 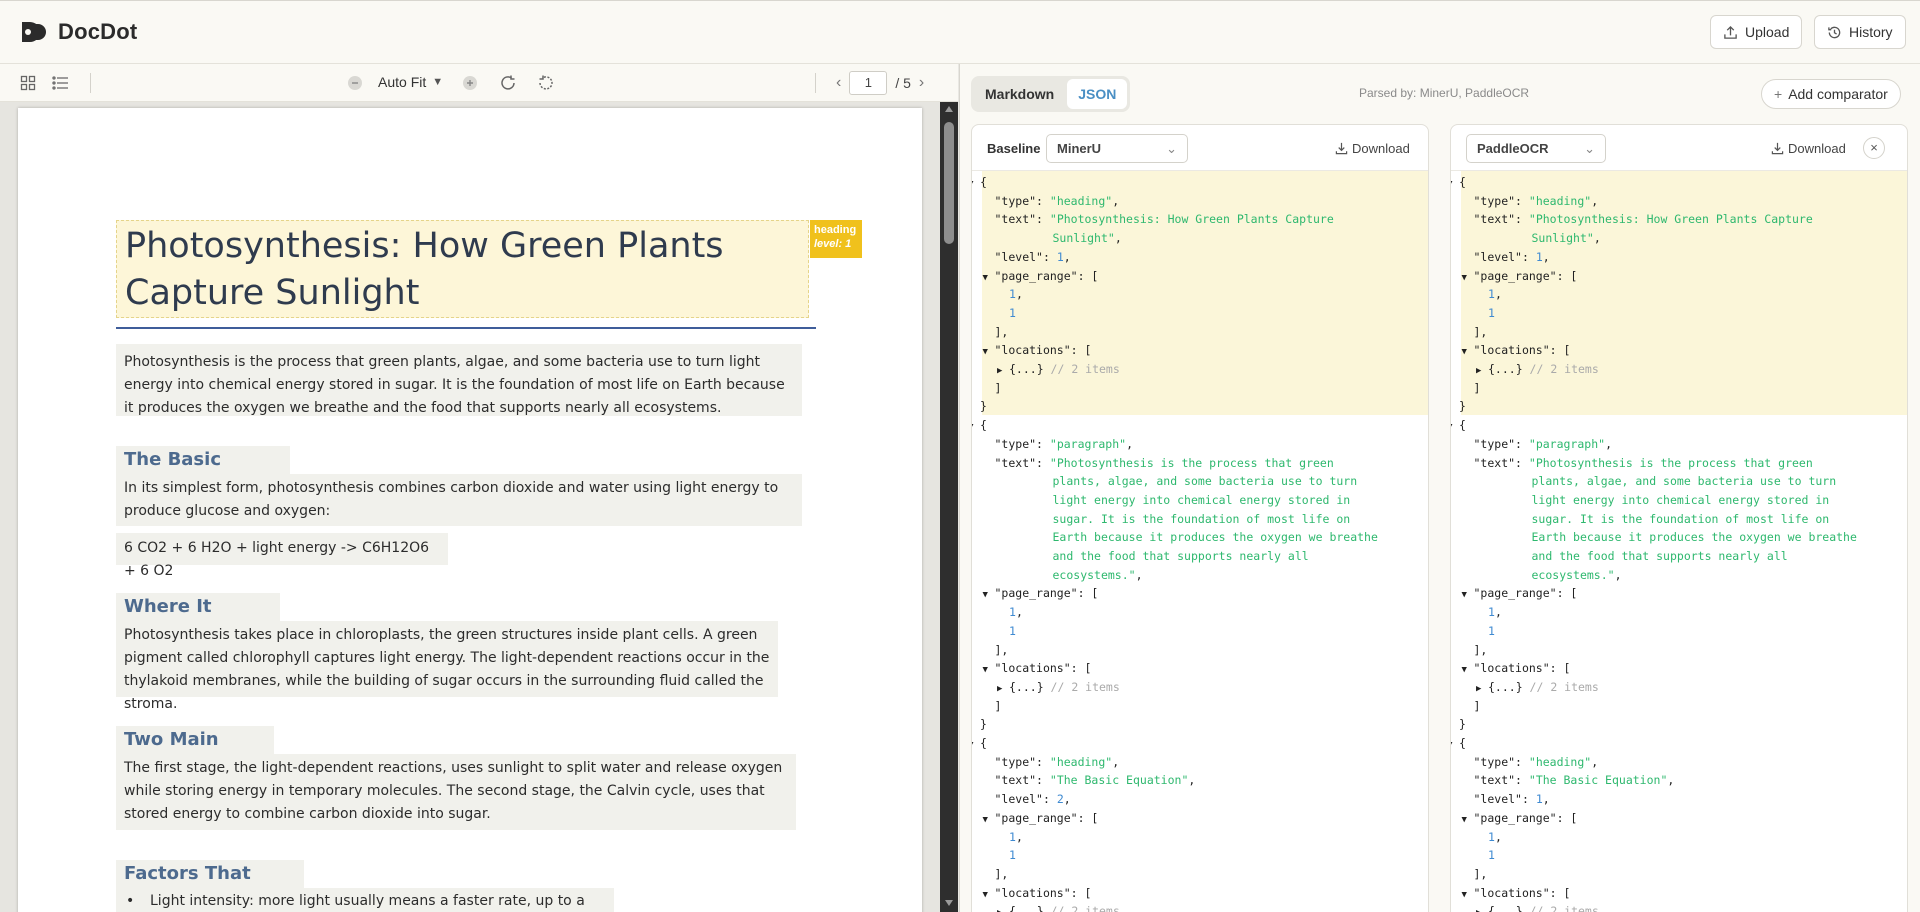 What do you see at coordinates (1085, 686) in the screenshot?
I see `code-token: // 2 items` at bounding box center [1085, 686].